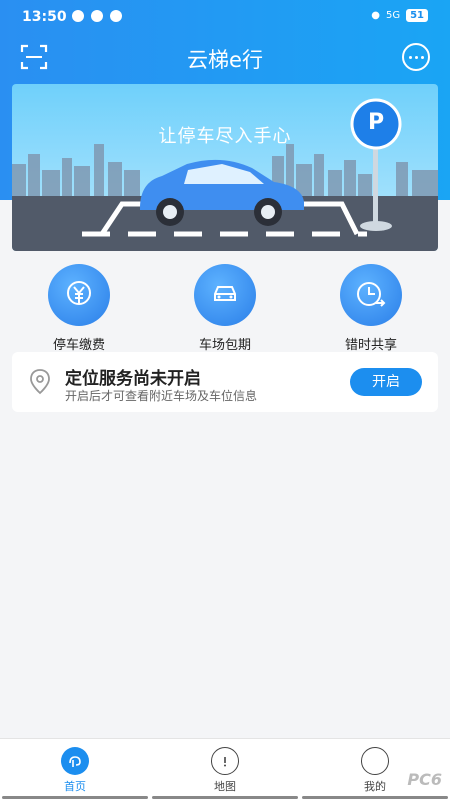 The image size is (450, 801). What do you see at coordinates (225, 761) in the screenshot?
I see `map-icon` at bounding box center [225, 761].